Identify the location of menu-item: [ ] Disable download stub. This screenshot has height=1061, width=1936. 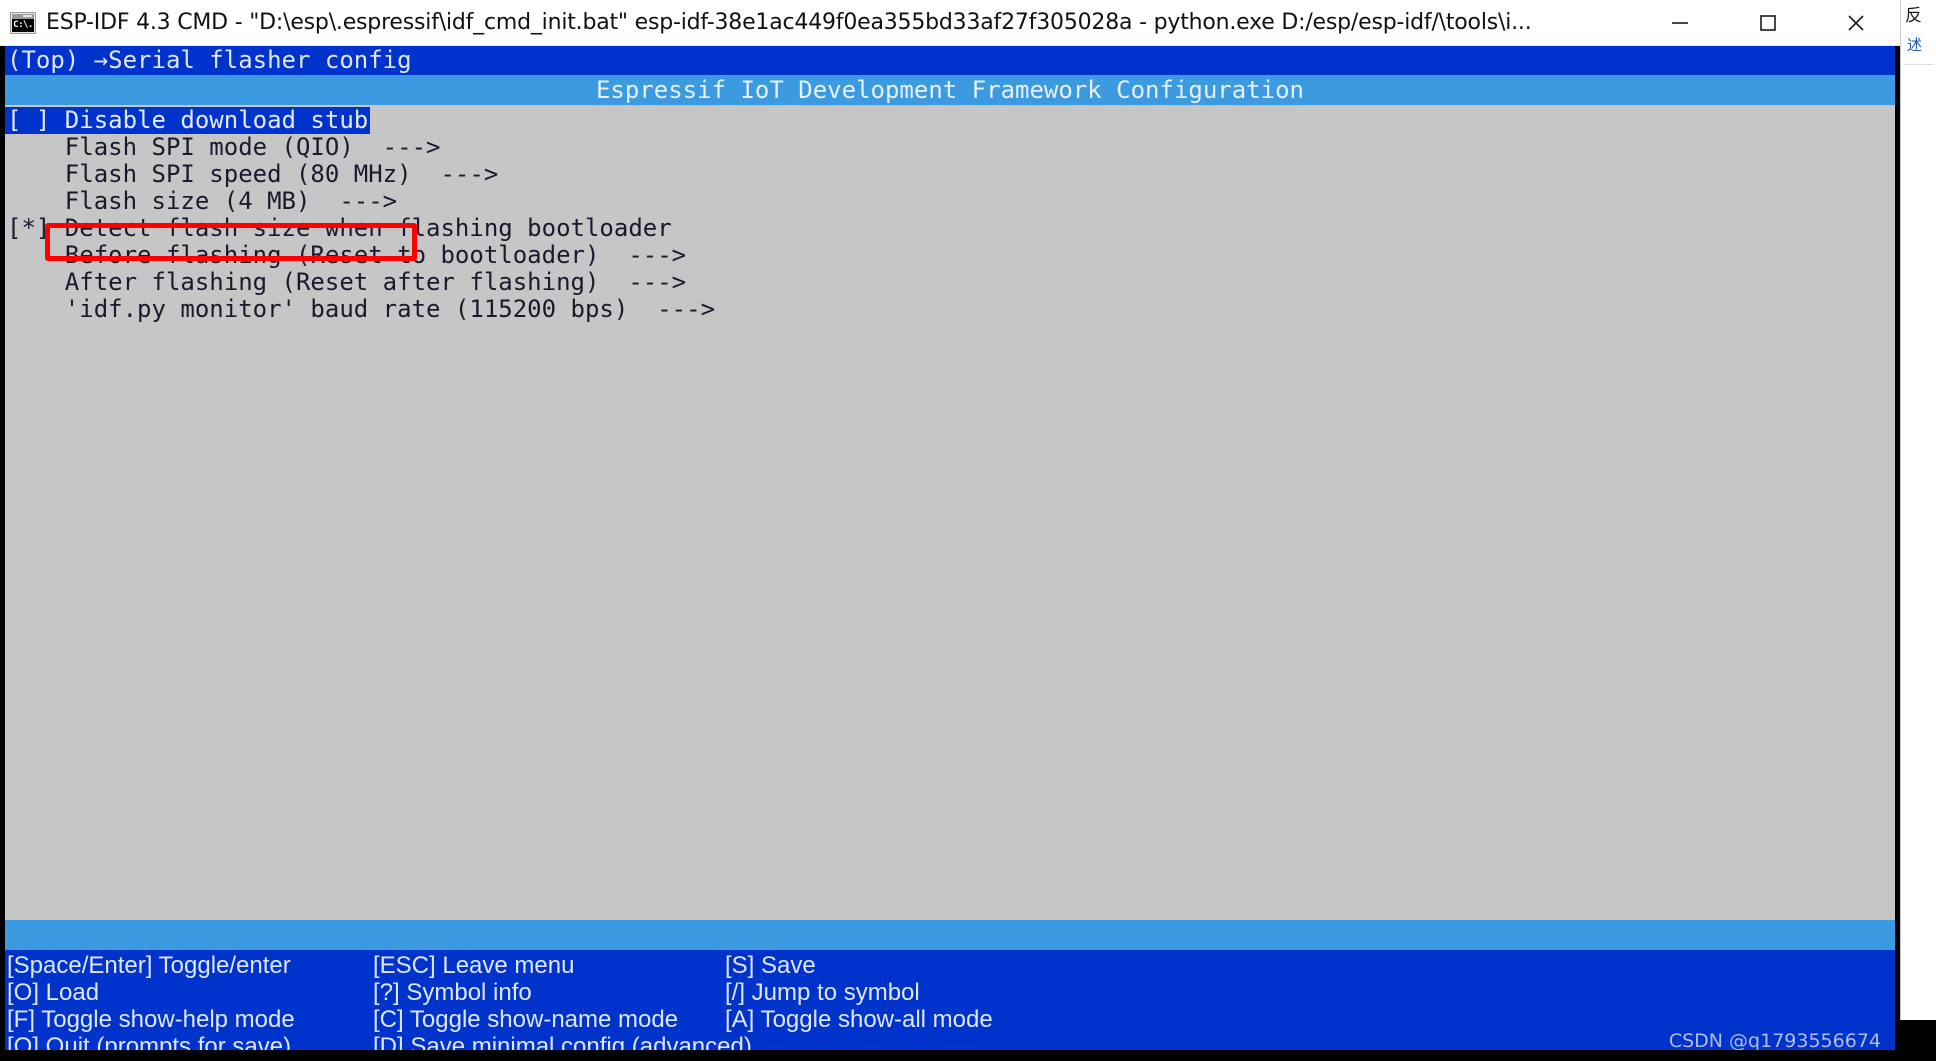
(950, 120).